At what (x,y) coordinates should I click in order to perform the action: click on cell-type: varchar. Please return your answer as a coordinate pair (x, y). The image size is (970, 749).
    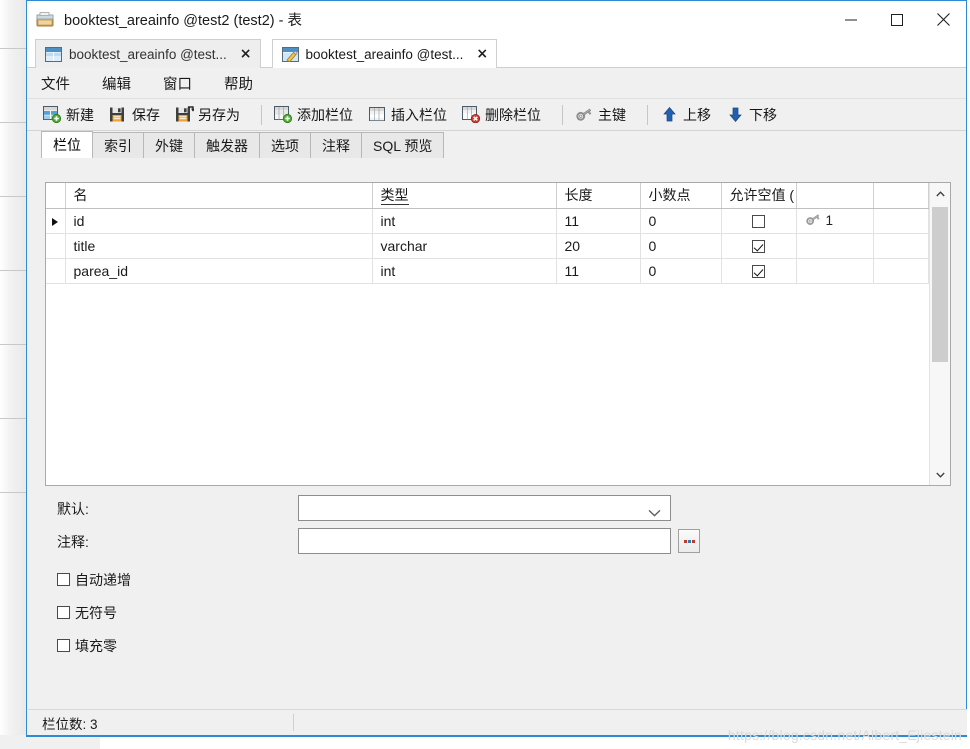
    Looking at the image, I should click on (464, 246).